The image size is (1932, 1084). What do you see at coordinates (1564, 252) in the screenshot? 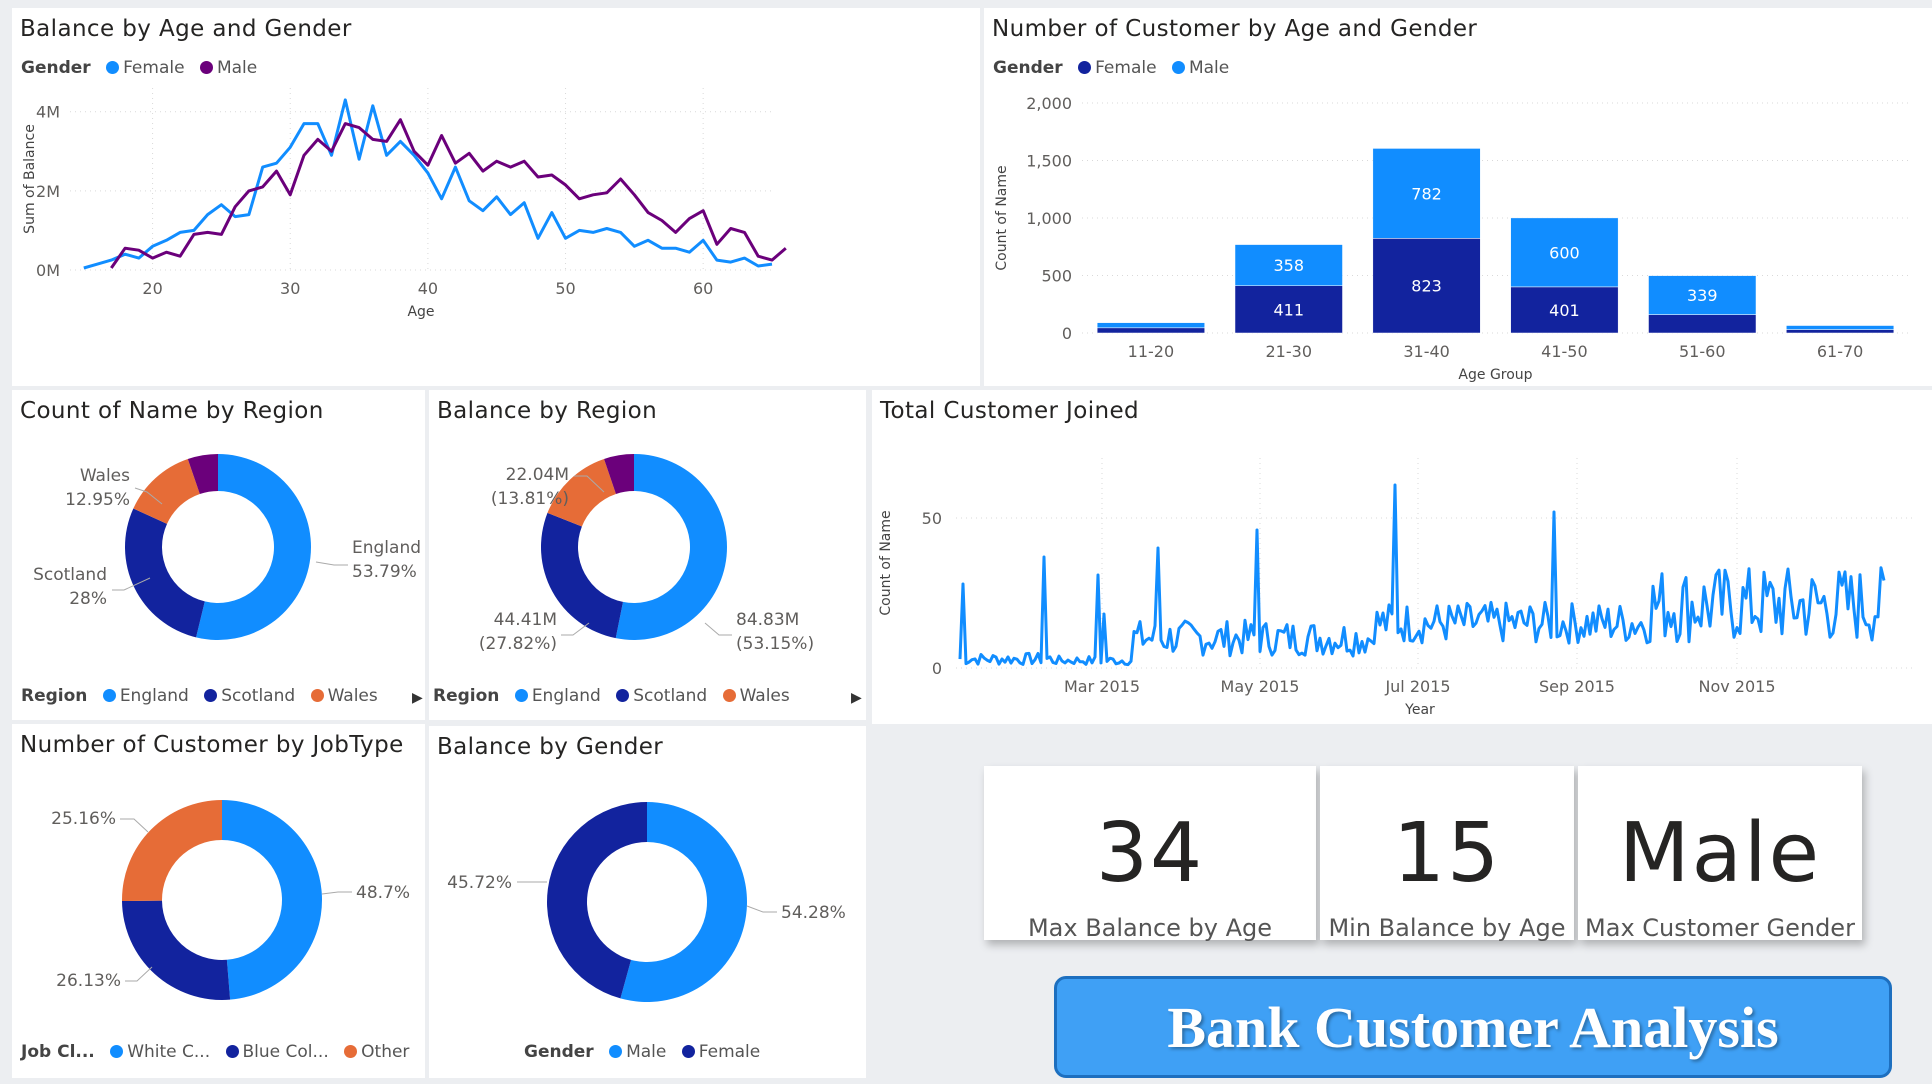
I see `data-label: 600` at bounding box center [1564, 252].